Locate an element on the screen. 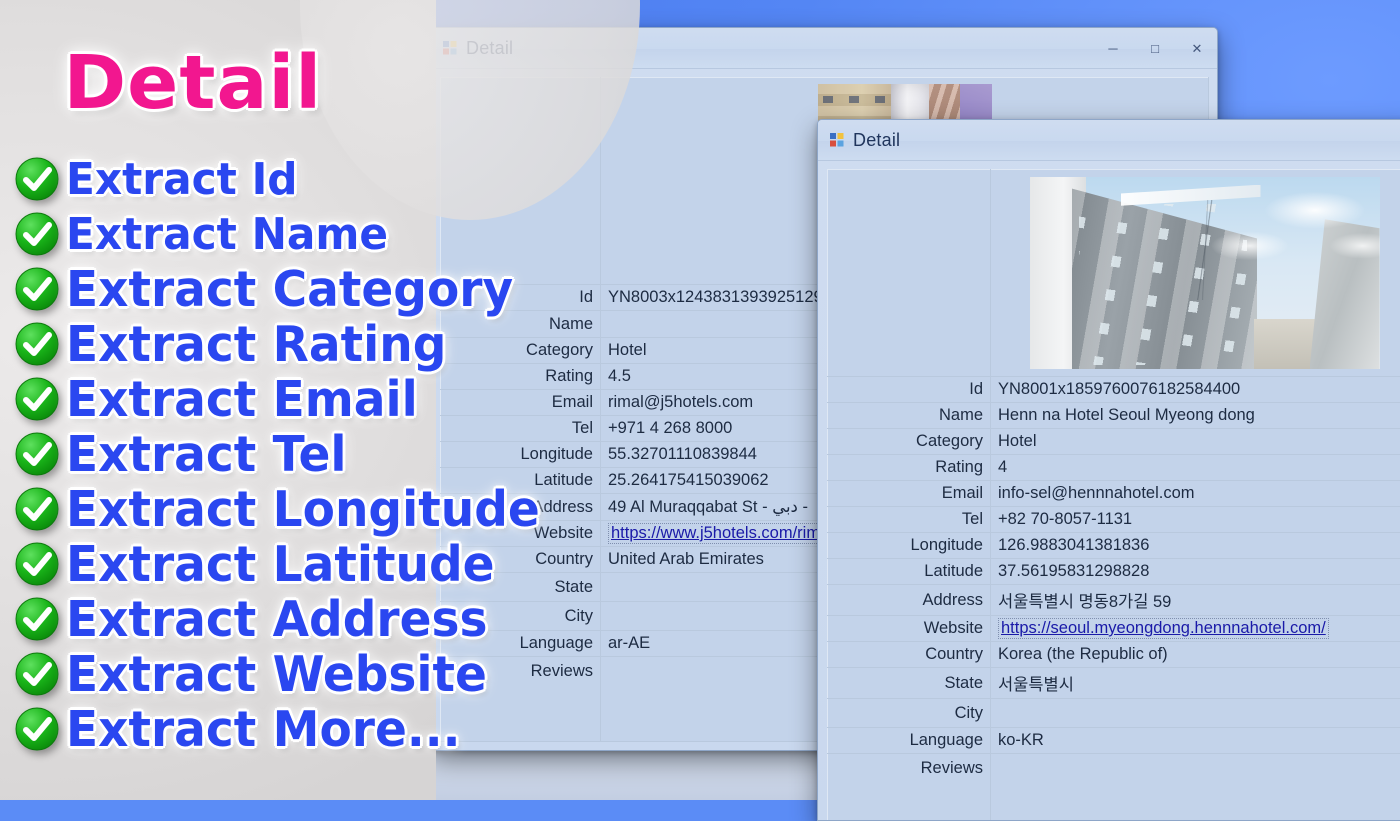  table-row: Latitude37.56195831298828 is located at coordinates (1114, 572).